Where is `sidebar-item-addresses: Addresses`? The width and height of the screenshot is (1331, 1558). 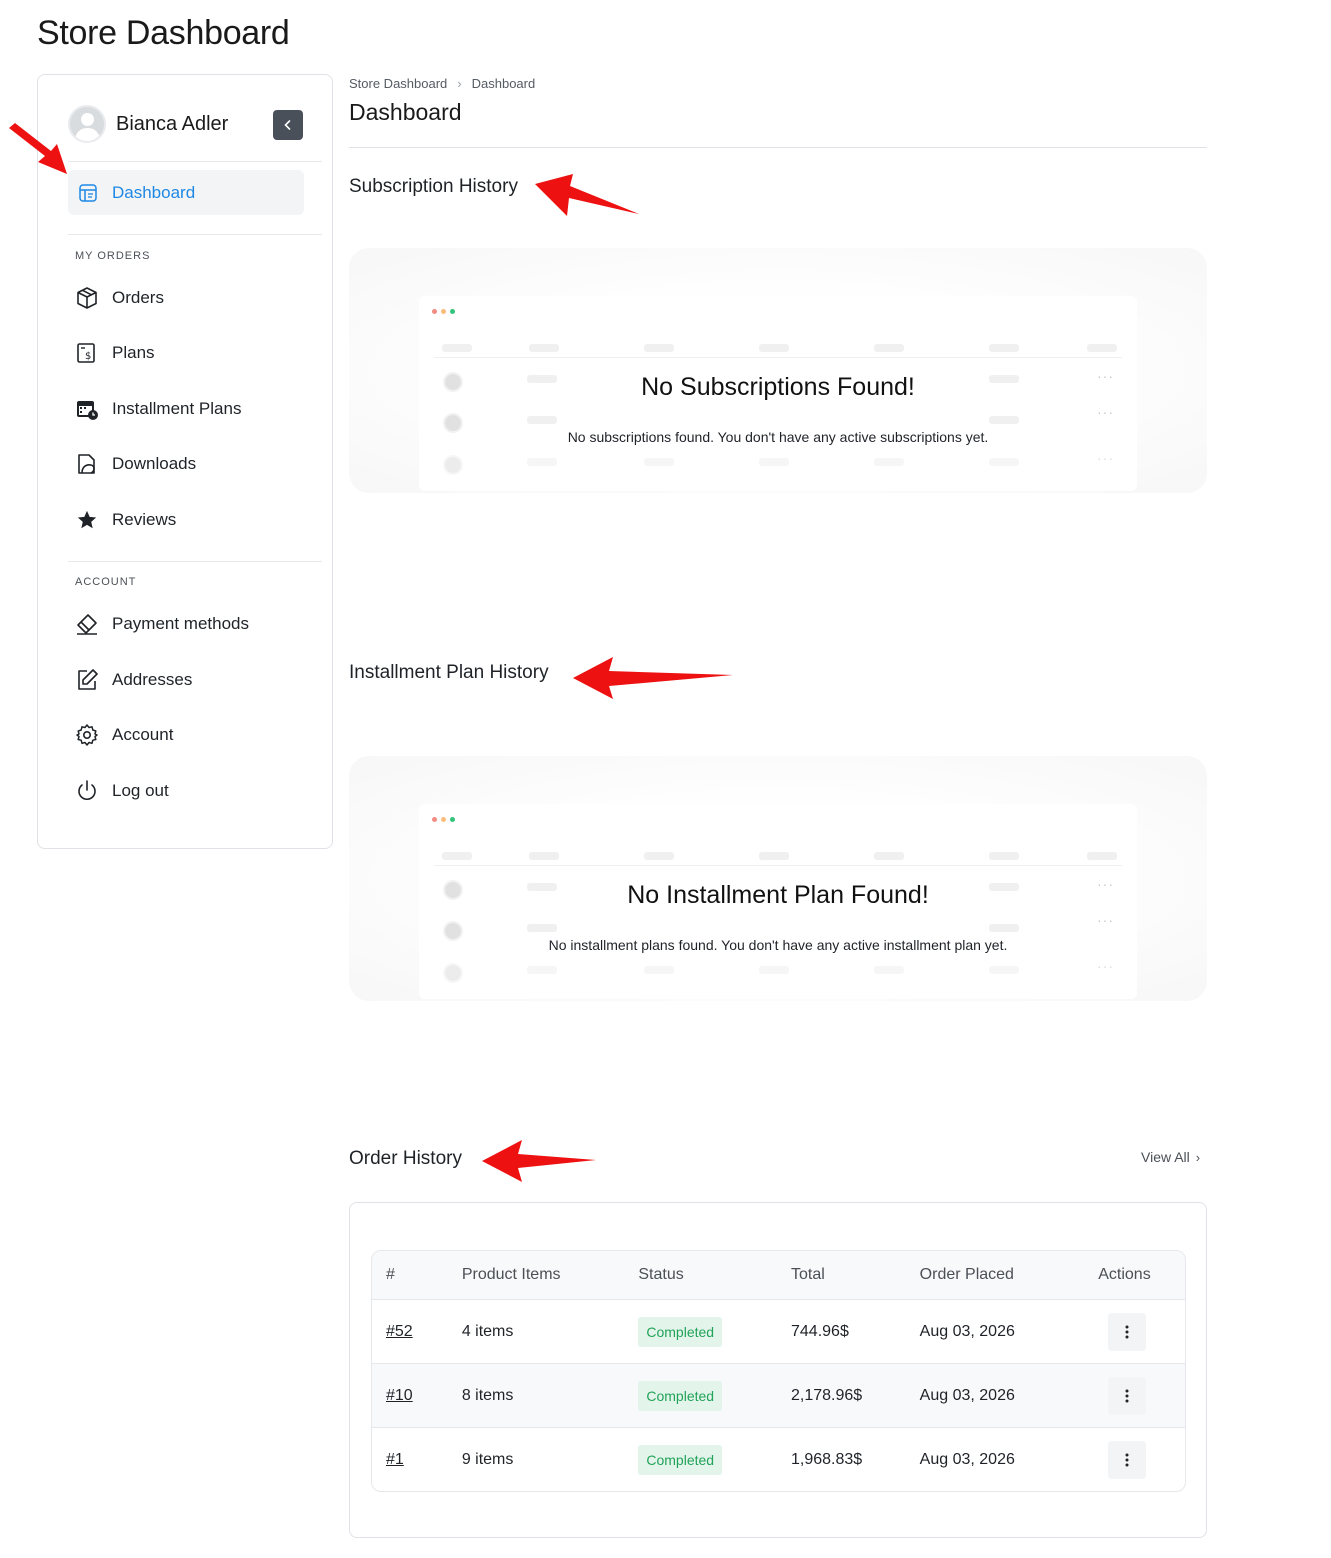
sidebar-item-addresses: Addresses is located at coordinates (133, 680).